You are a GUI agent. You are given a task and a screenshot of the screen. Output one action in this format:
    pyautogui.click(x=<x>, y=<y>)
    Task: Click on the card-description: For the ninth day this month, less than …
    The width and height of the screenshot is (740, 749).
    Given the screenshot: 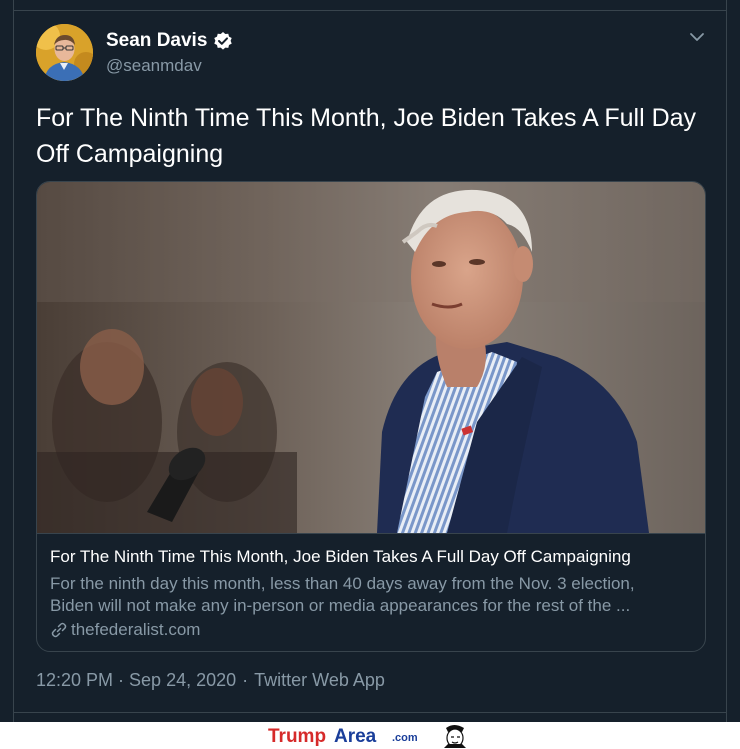 What is the action you would take?
    pyautogui.click(x=374, y=595)
    